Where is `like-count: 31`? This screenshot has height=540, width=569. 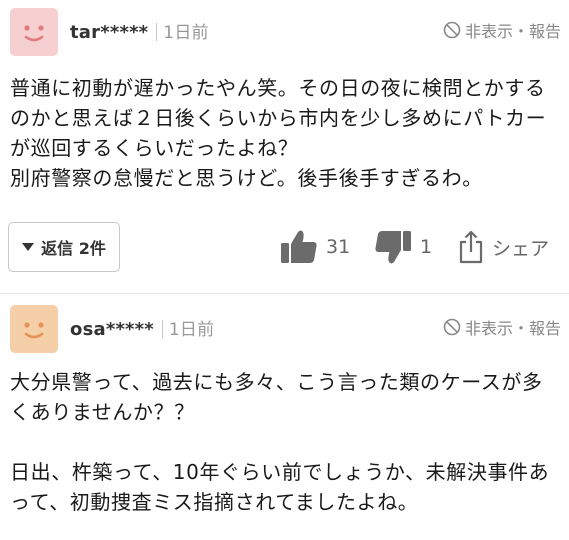 like-count: 31 is located at coordinates (338, 247).